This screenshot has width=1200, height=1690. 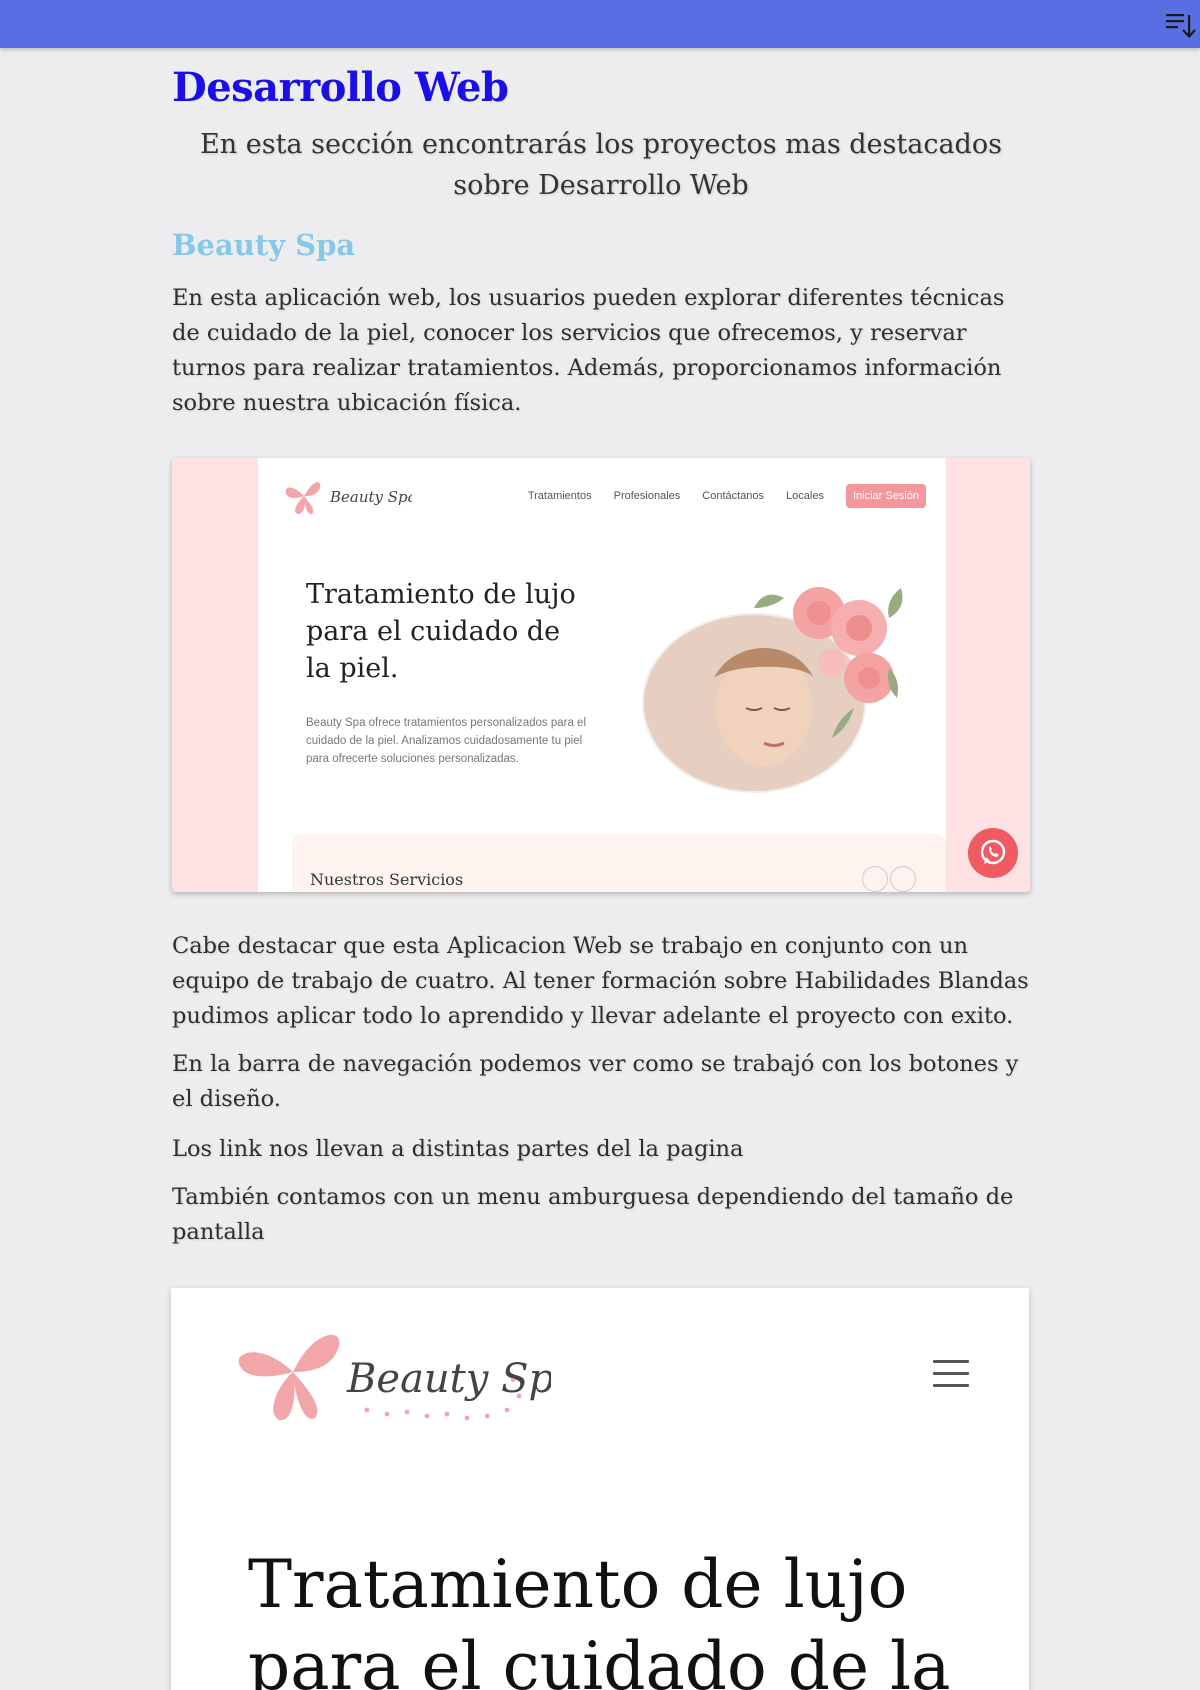 I want to click on login-button: Iniciar Sesión, so click(x=885, y=496).